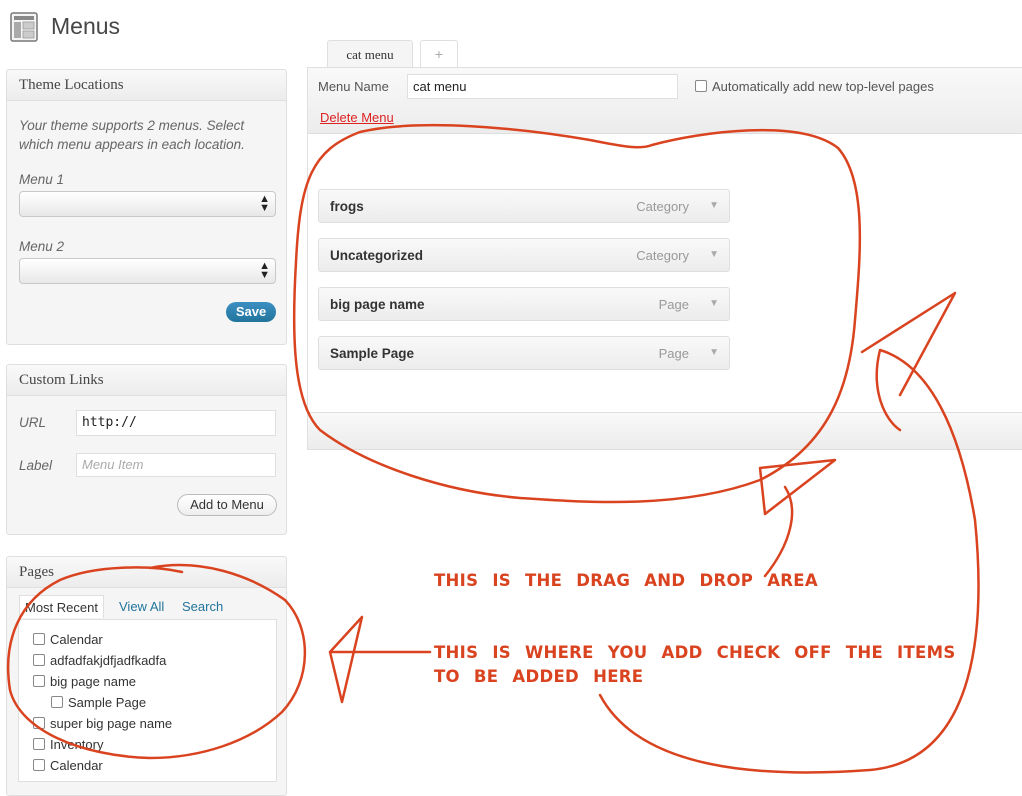  What do you see at coordinates (147, 204) in the screenshot?
I see `menu1-select: ▲ ▼` at bounding box center [147, 204].